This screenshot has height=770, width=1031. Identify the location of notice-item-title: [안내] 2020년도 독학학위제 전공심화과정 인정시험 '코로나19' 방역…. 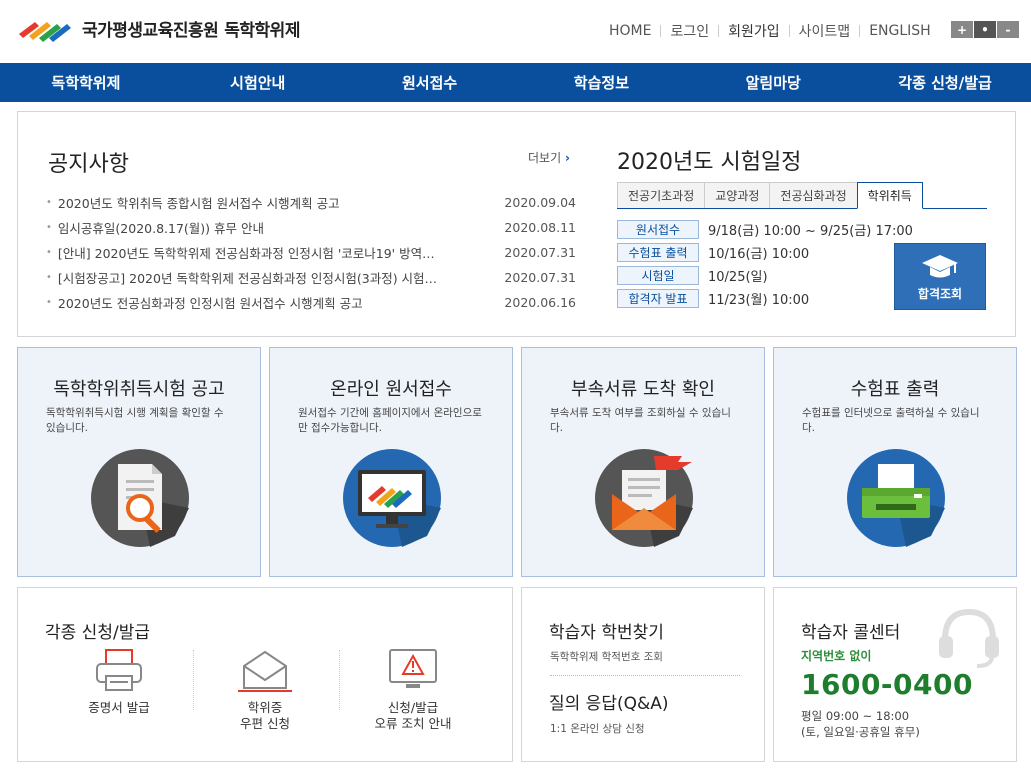
(240, 252).